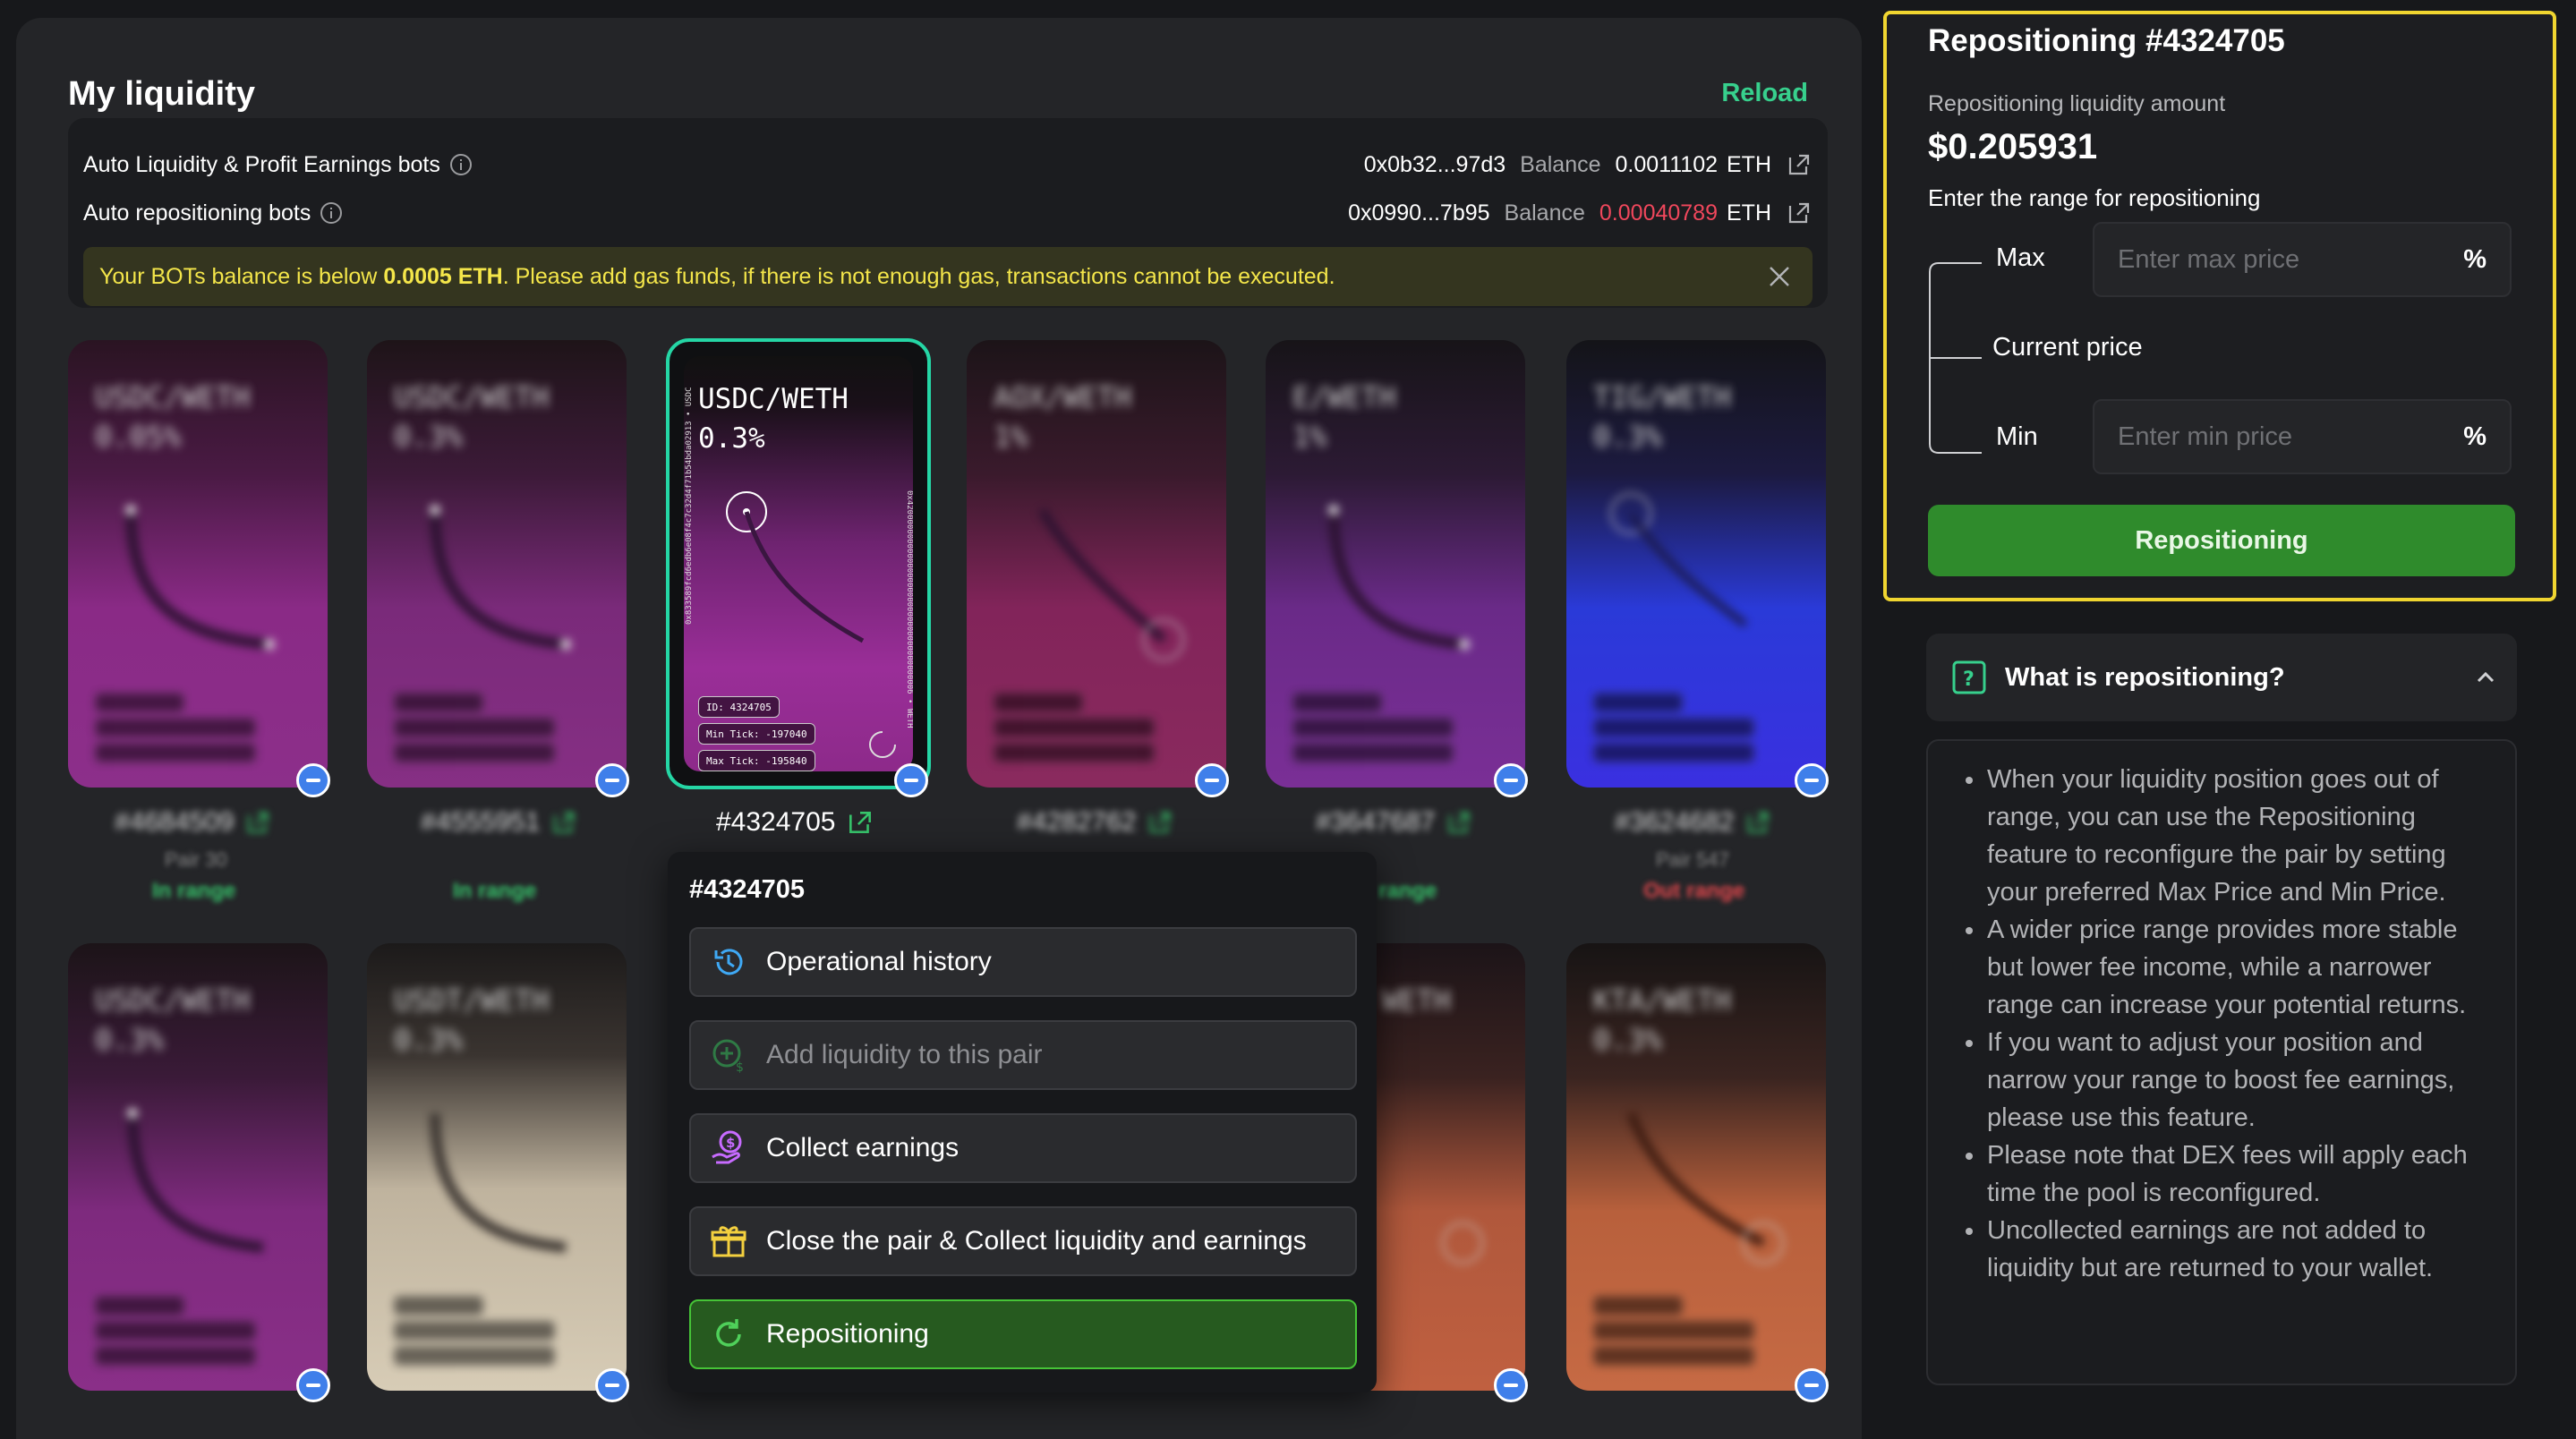 This screenshot has width=2576, height=1439. Describe the element at coordinates (728, 1241) in the screenshot. I see `gift-box-icon` at that location.